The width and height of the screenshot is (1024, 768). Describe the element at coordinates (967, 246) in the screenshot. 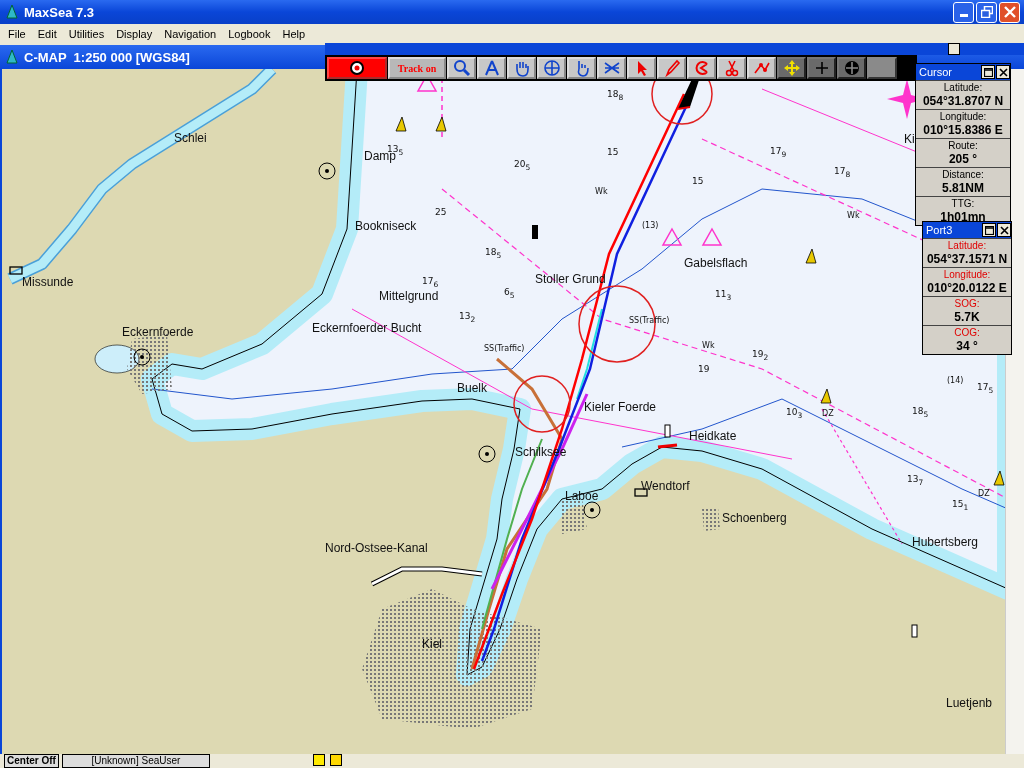

I see `field-label: Latitude:` at that location.